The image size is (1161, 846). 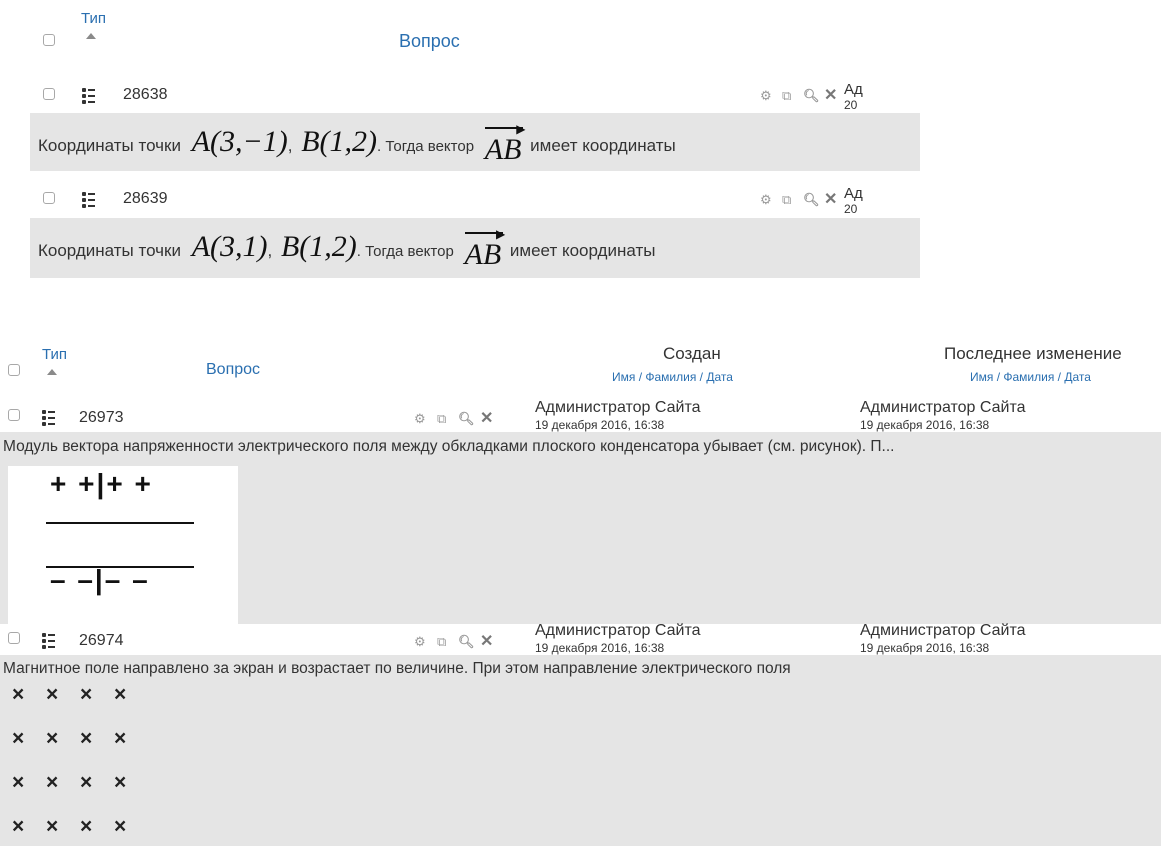 I want to click on created-sort-links: Имя / Фамилия / Дата, so click(x=672, y=377).